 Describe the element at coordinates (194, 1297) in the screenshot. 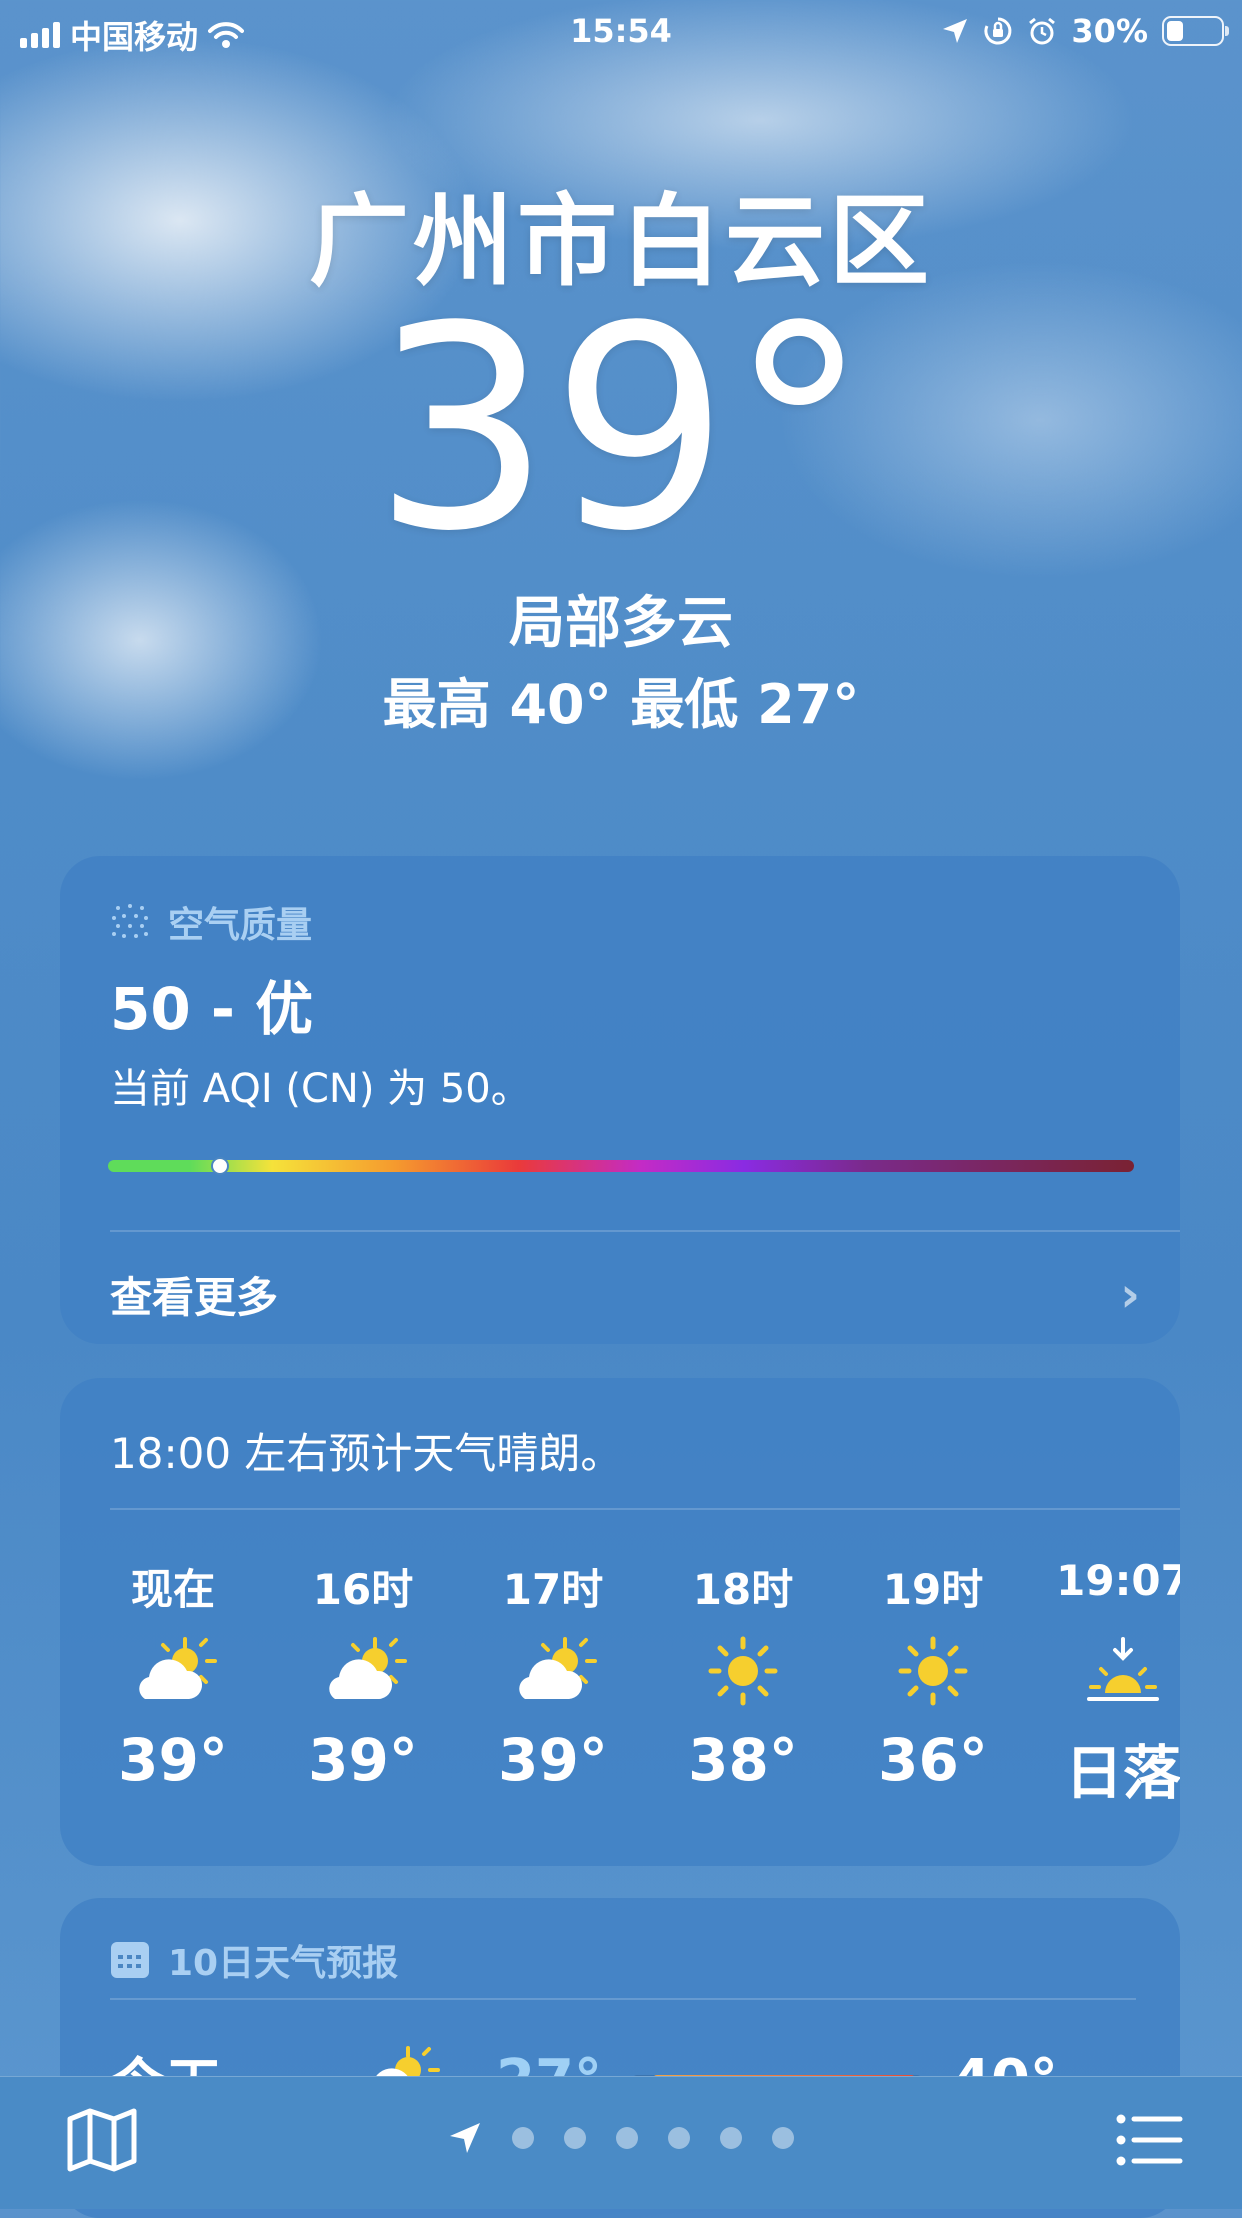

I see `see-more-label: 查看更多` at that location.